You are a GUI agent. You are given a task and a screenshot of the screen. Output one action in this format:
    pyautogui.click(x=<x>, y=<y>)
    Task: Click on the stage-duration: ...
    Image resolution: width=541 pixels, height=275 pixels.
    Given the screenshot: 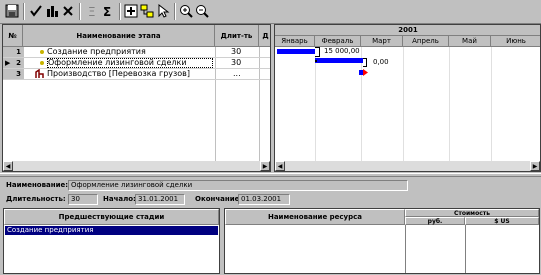 What is the action you would take?
    pyautogui.click(x=237, y=73)
    